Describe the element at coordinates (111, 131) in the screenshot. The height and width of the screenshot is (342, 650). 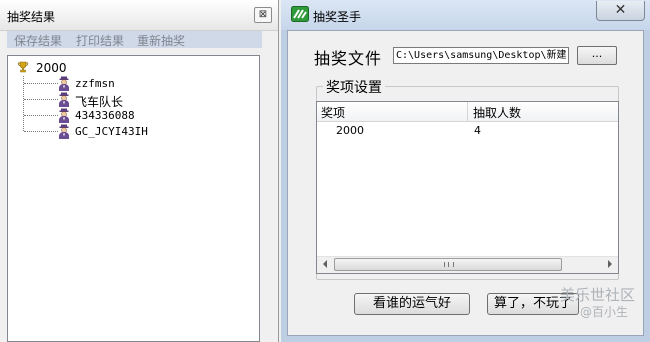
I see `tree-child-label: GC_JCYI43IH` at that location.